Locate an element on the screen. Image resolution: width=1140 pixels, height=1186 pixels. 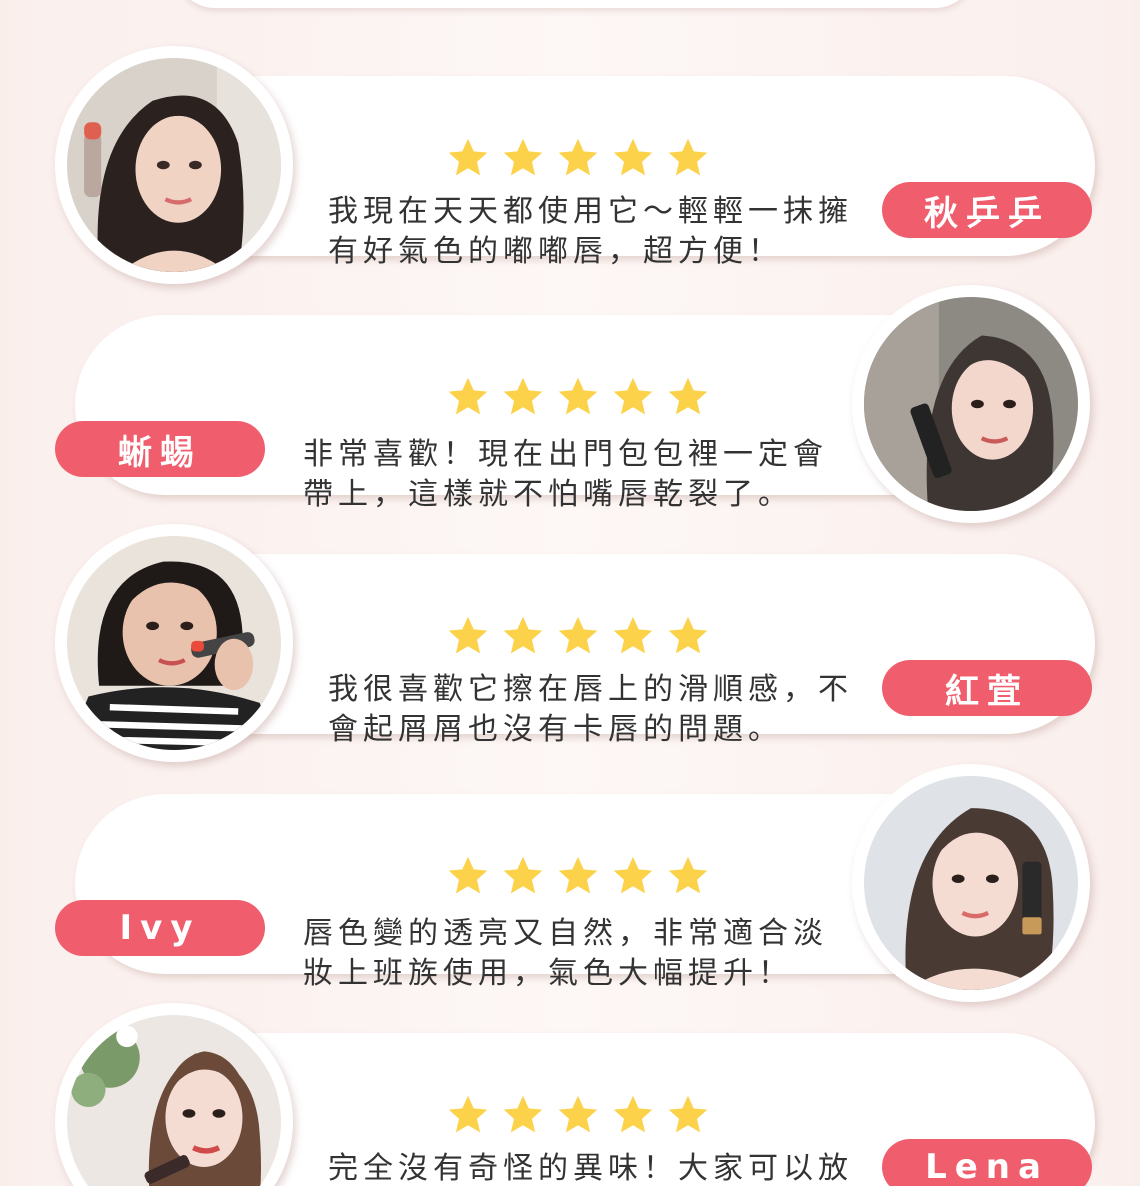
reviewer-name-badge: Ivy is located at coordinates (160, 928).